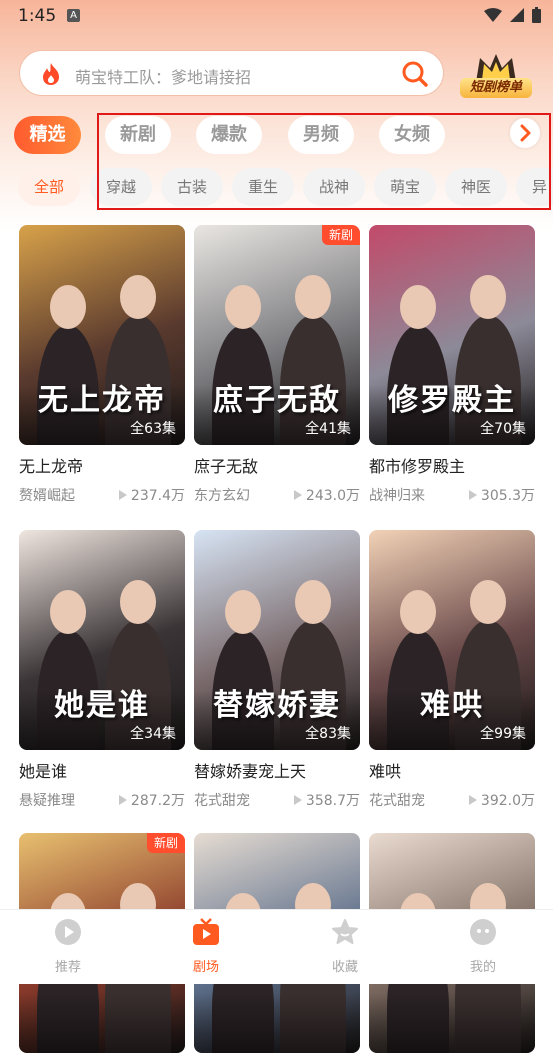  Describe the element at coordinates (536, 15) in the screenshot. I see `battery-icon` at that location.